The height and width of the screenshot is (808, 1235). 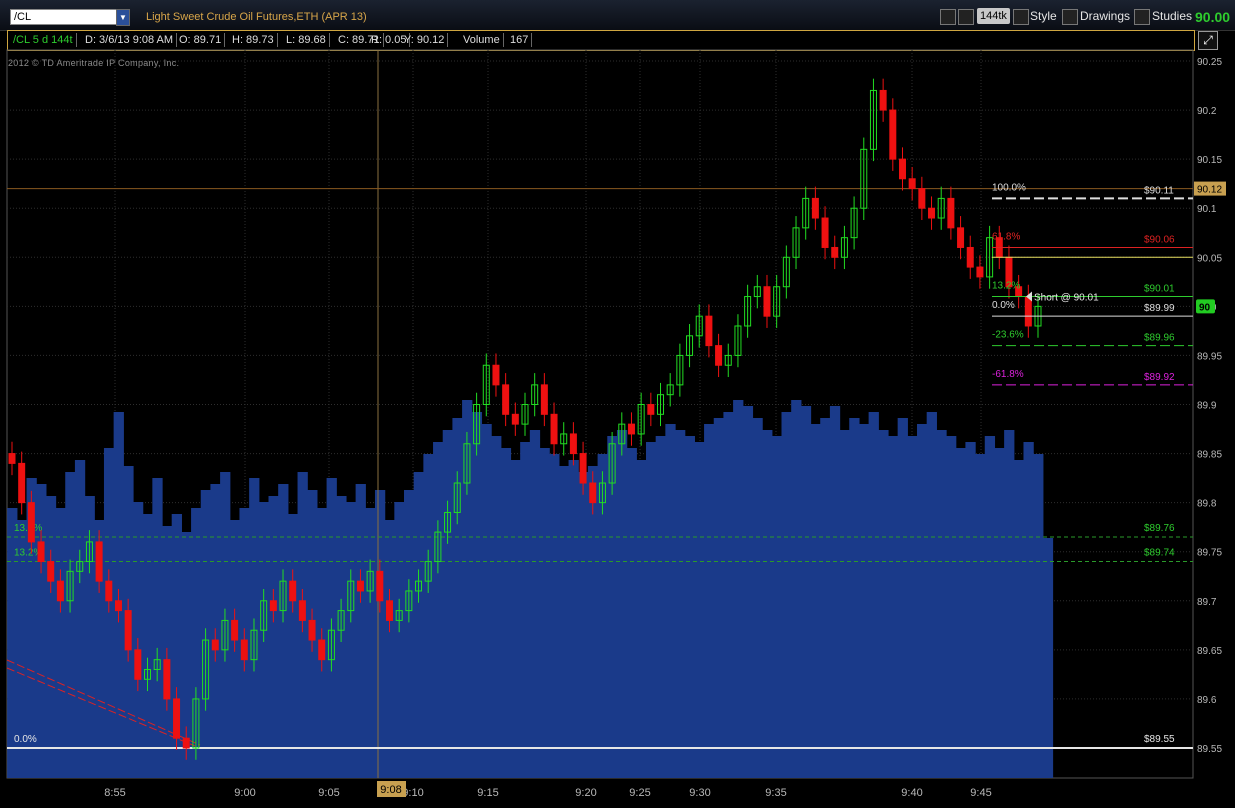 What do you see at coordinates (1070, 17) in the screenshot?
I see `pencil-icon` at bounding box center [1070, 17].